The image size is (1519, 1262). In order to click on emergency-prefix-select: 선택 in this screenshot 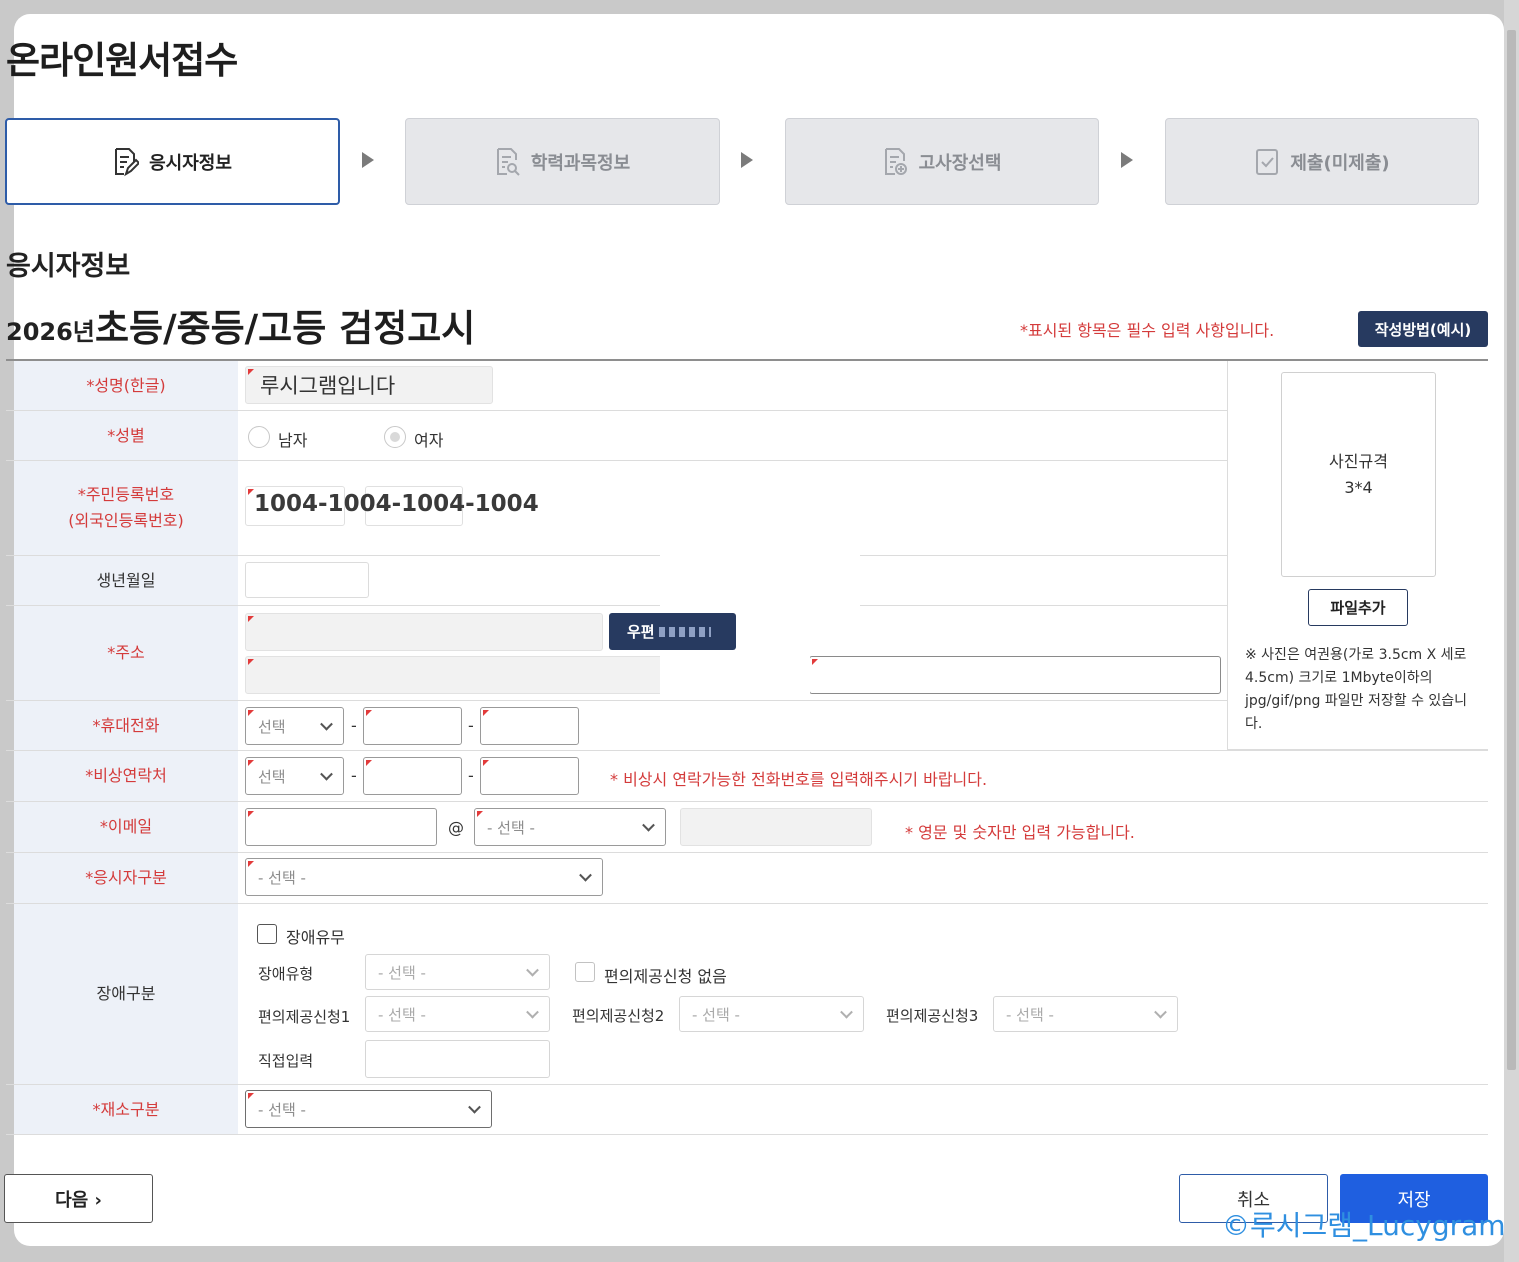, I will do `click(294, 776)`.